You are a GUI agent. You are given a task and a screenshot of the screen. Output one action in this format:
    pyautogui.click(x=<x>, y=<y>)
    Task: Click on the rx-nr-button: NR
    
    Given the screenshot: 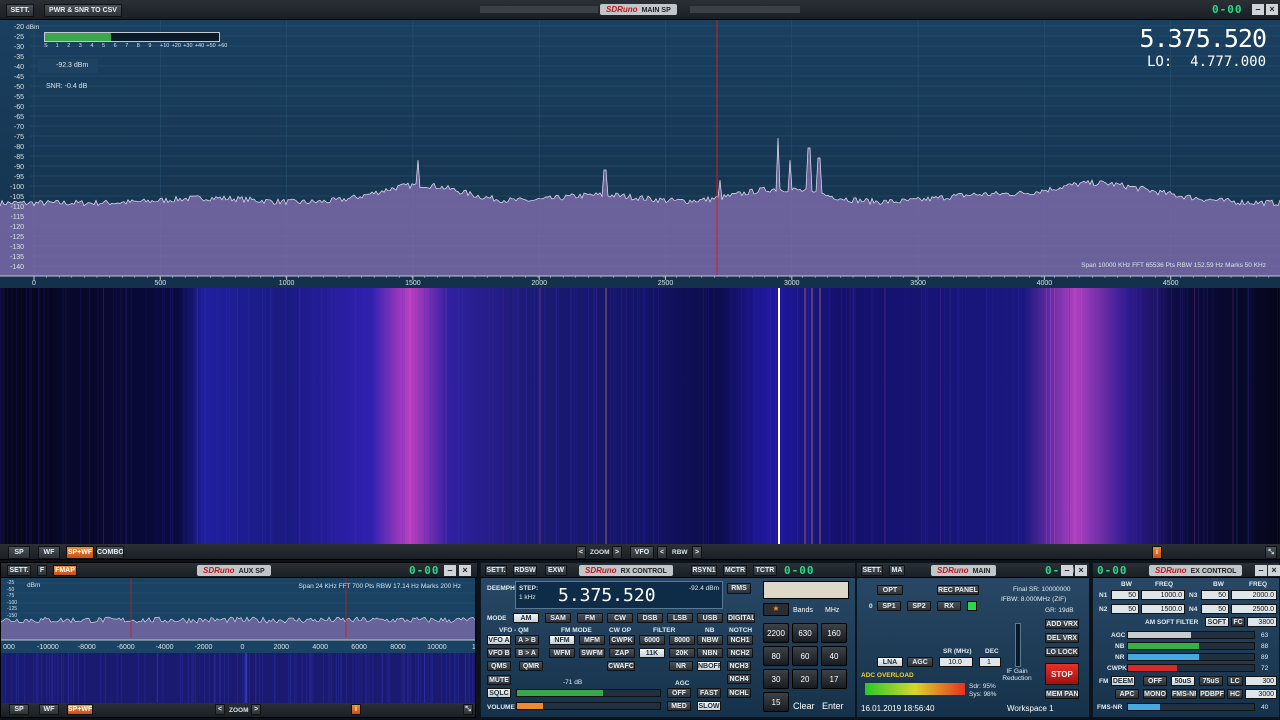 What is the action you would take?
    pyautogui.click(x=681, y=666)
    